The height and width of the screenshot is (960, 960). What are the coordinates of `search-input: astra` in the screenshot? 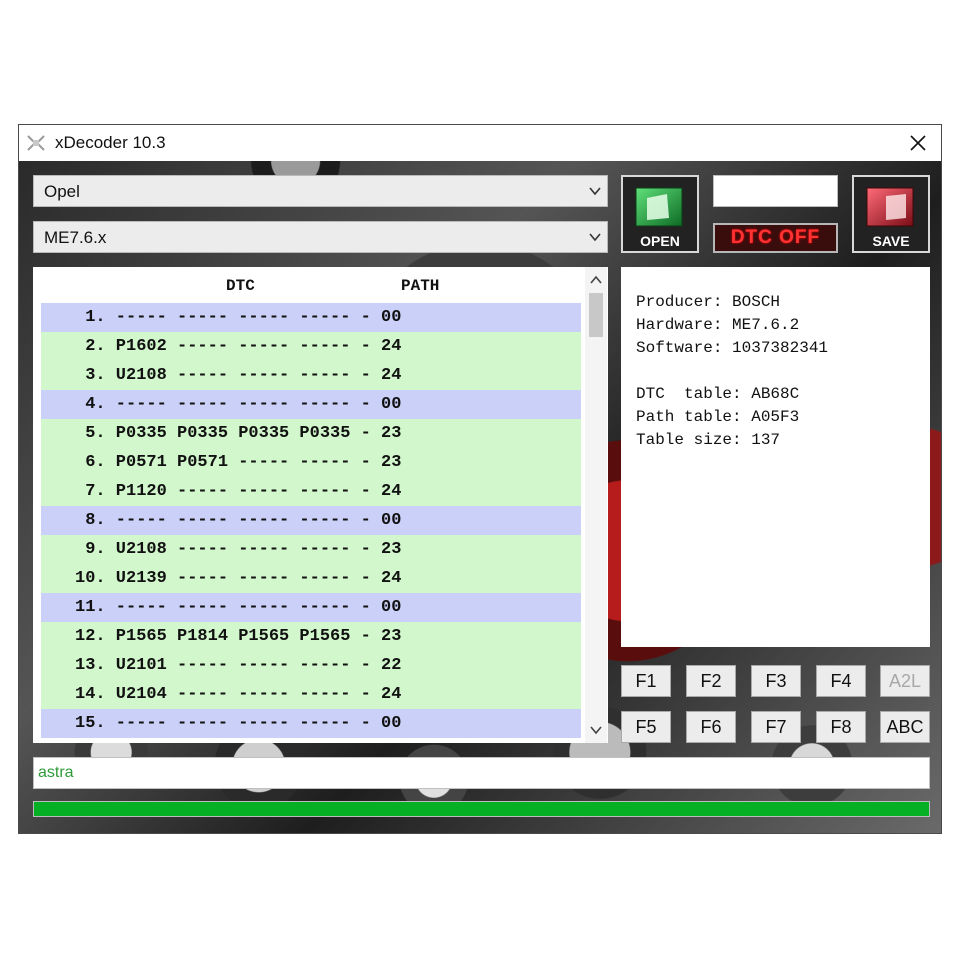 It's located at (481, 773).